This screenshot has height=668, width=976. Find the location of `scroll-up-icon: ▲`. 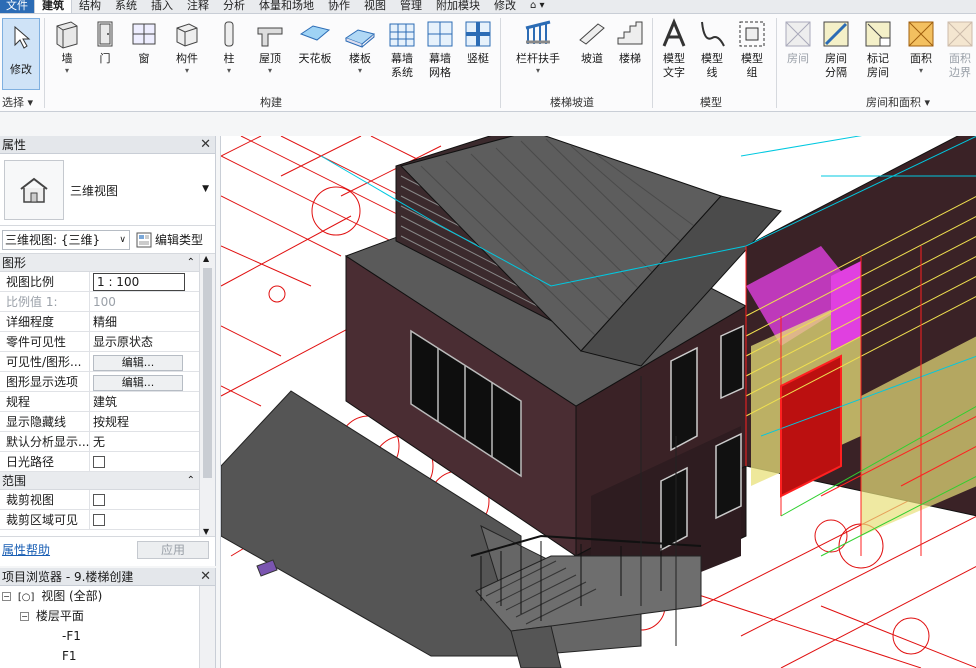

scroll-up-icon: ▲ is located at coordinates (206, 258).